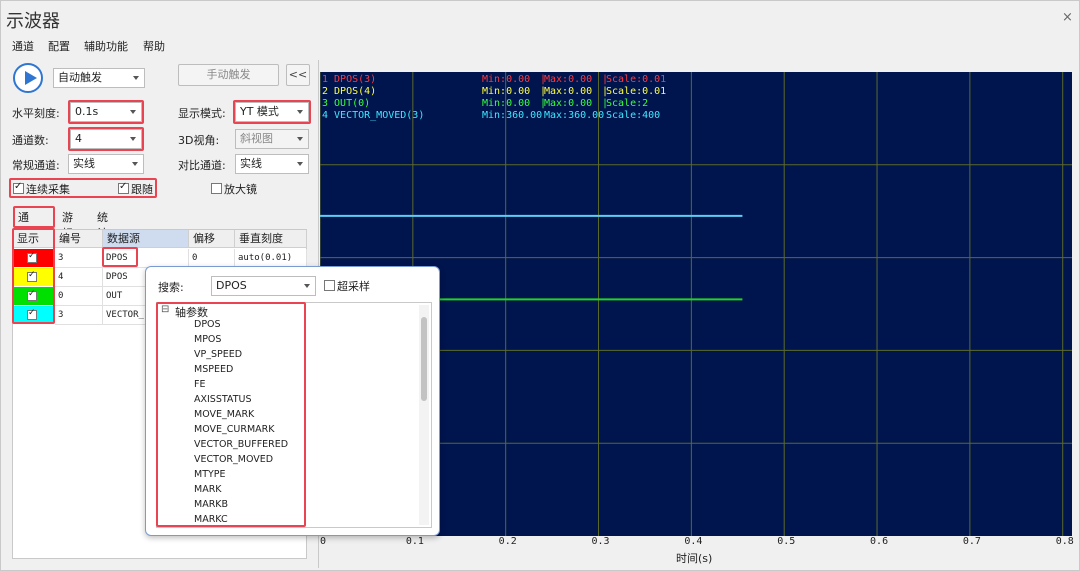 This screenshot has width=1080, height=571. Describe the element at coordinates (79, 315) in the screenshot. I see `row4-id: 3` at that location.